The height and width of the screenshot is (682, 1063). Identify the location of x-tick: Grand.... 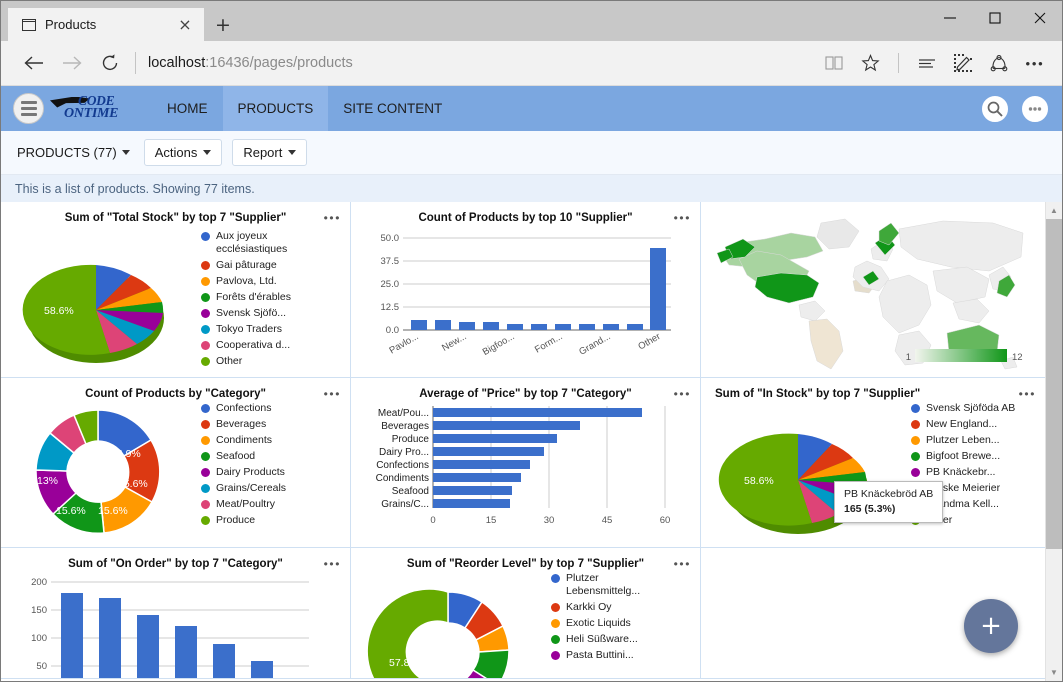
(594, 344).